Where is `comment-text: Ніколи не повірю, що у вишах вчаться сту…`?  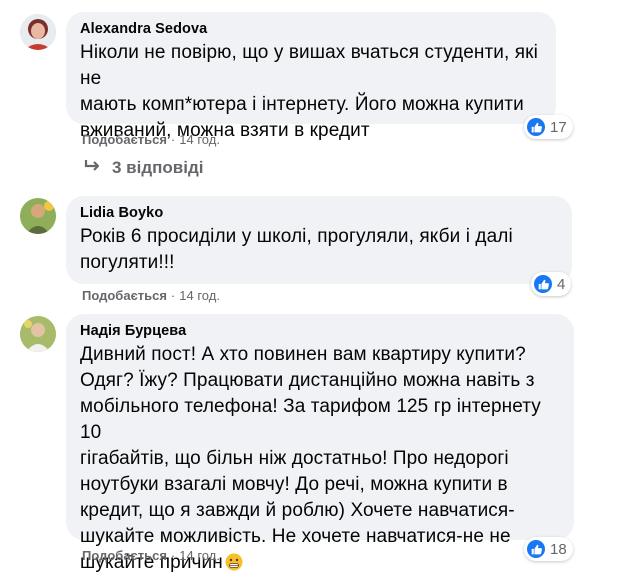 comment-text: Ніколи не повірю, що у вишах вчаться сту… is located at coordinates (309, 91).